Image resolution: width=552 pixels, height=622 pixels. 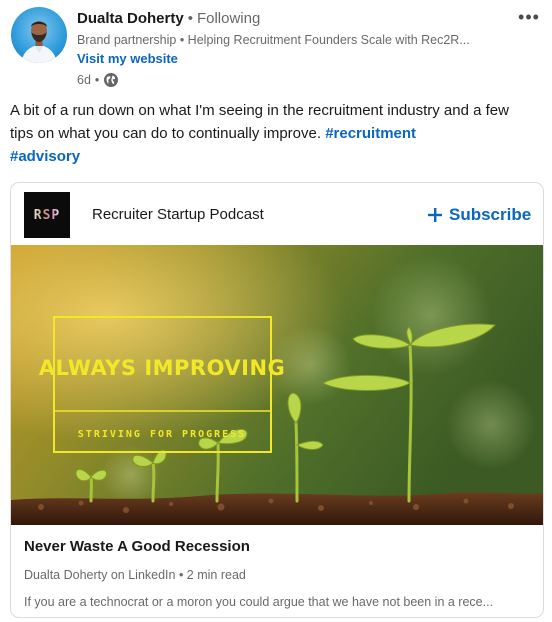 I want to click on podcast-logo-text: RSP, so click(x=47, y=215).